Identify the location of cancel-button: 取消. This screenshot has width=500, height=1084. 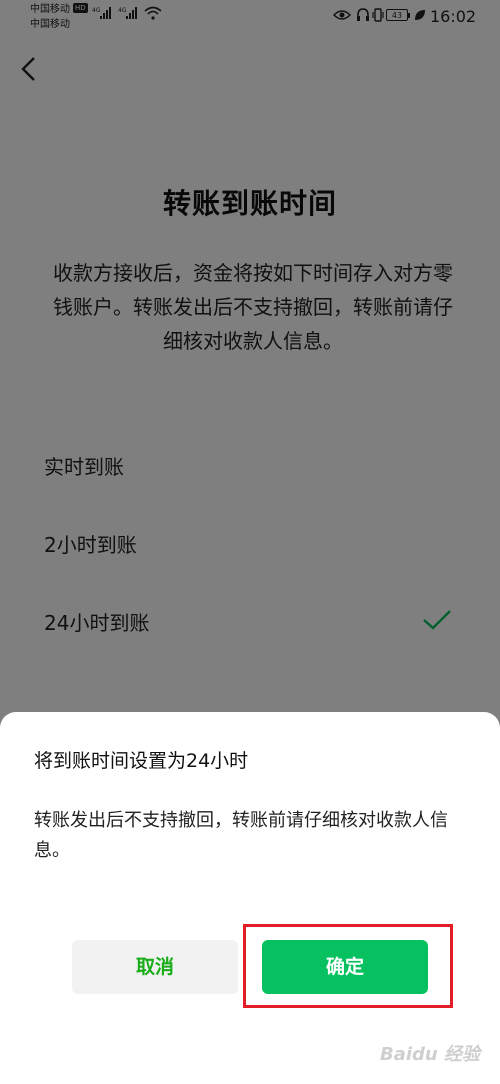
(155, 967).